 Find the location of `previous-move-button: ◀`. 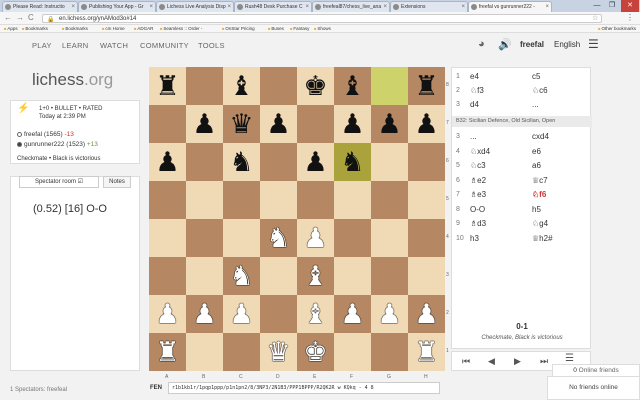

previous-move-button: ◀ is located at coordinates (491, 361).